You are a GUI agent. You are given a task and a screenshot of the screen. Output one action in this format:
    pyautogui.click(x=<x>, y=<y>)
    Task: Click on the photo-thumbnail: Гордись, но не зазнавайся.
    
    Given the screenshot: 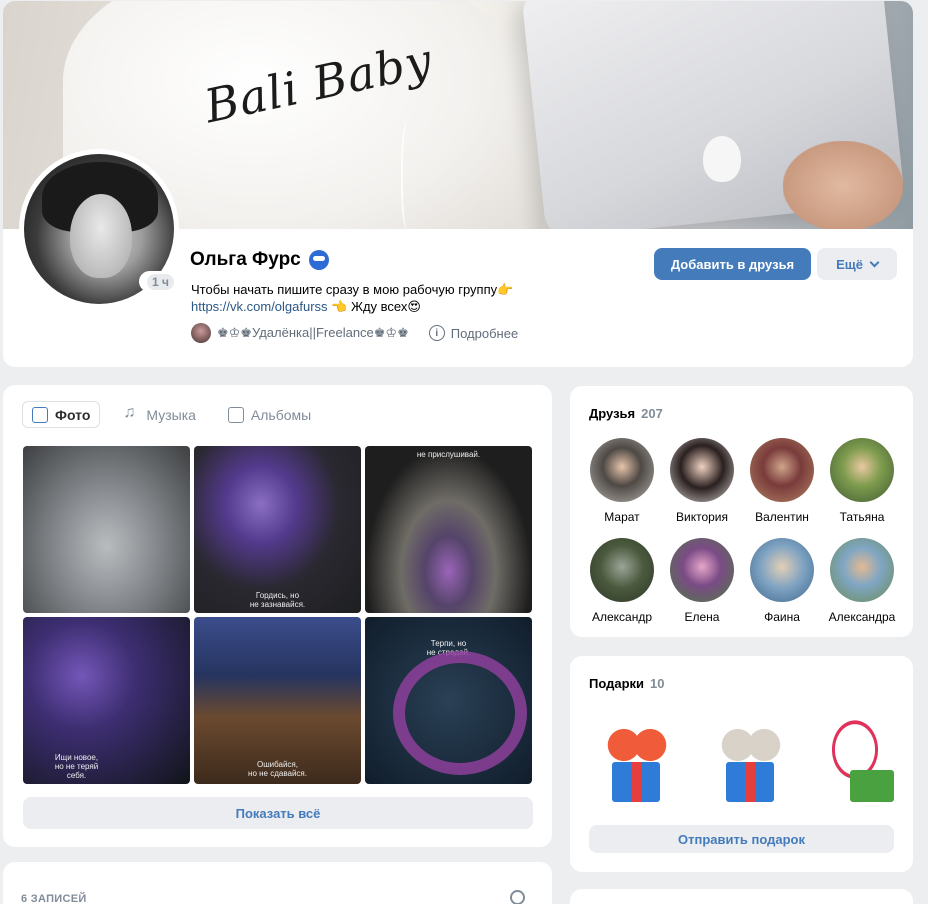 What is the action you would take?
    pyautogui.click(x=277, y=529)
    